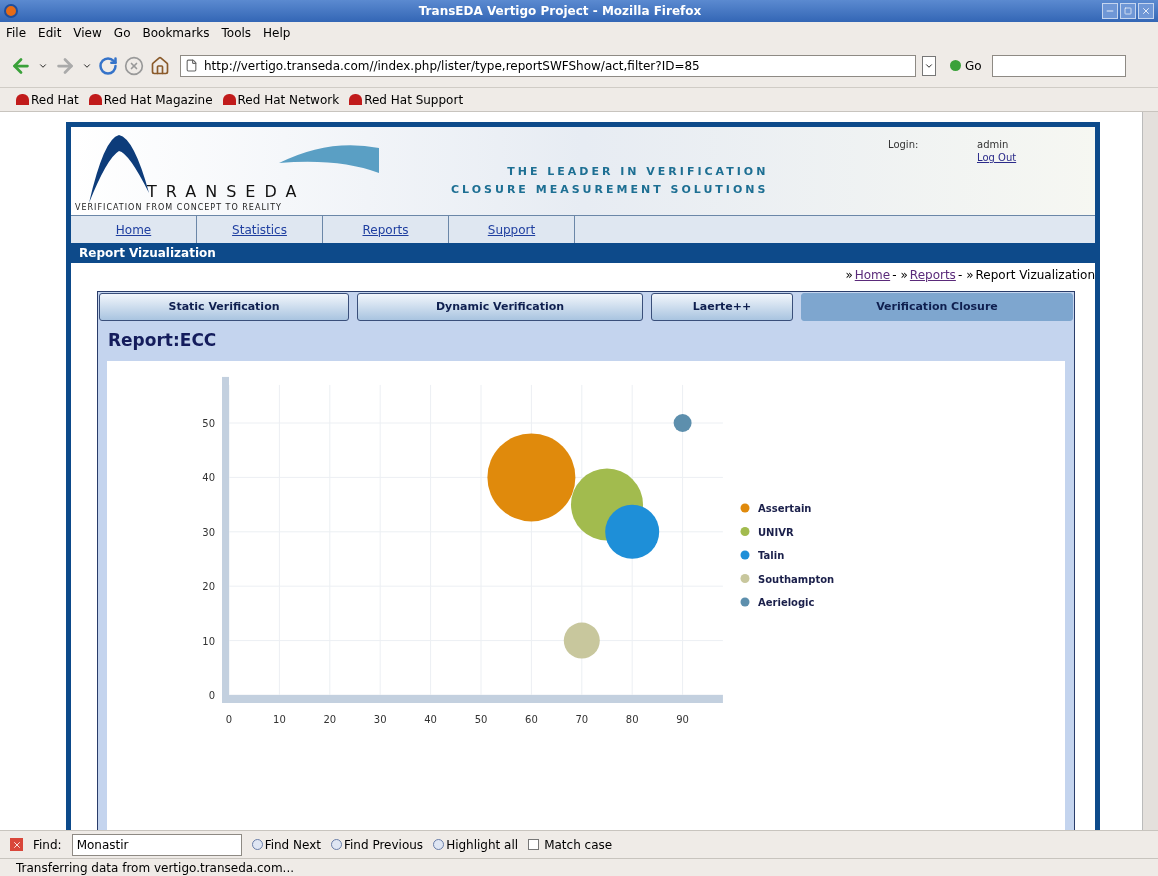 Image resolution: width=1158 pixels, height=876 pixels. Describe the element at coordinates (208, 478) in the screenshot. I see `y-tick-label: 40` at that location.